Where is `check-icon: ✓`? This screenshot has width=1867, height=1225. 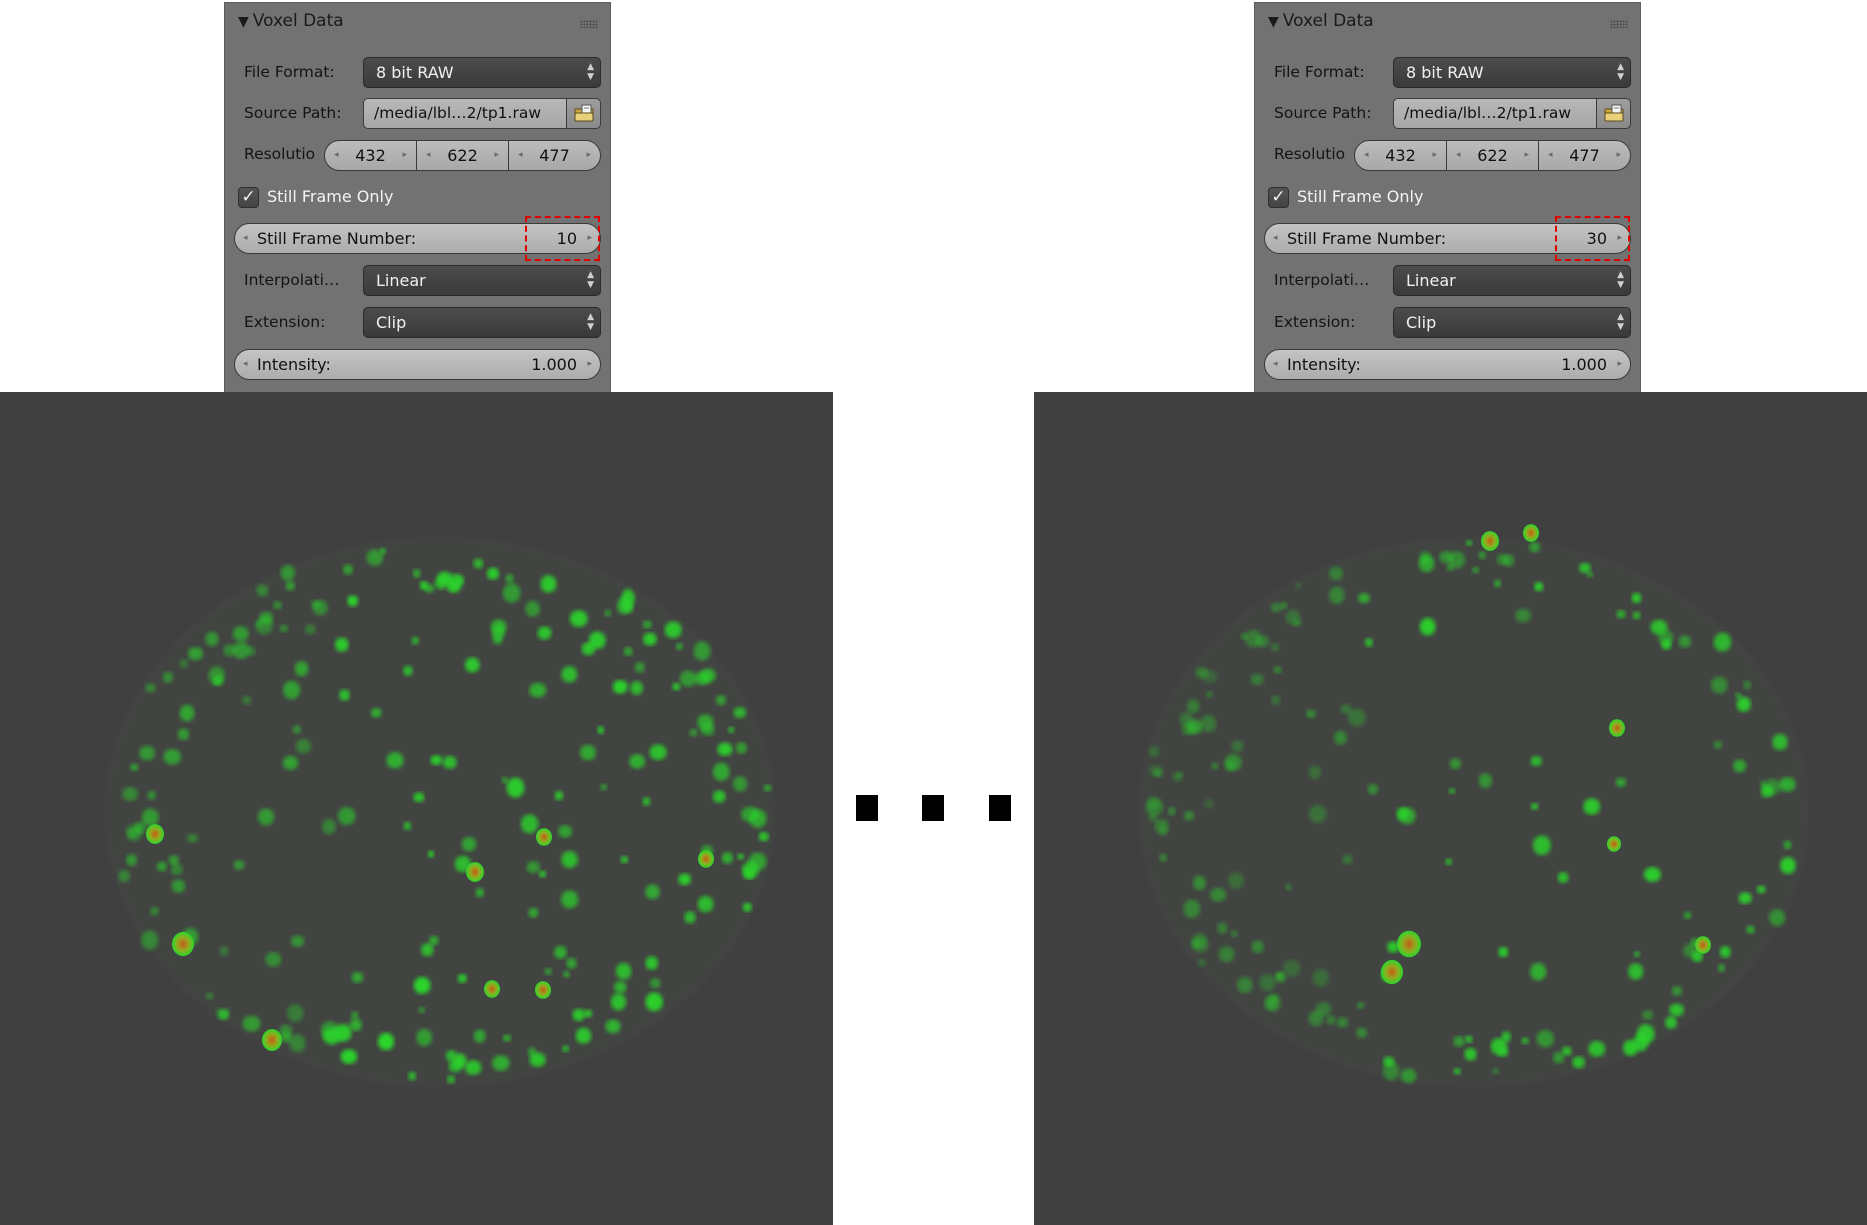
check-icon: ✓ is located at coordinates (1278, 197).